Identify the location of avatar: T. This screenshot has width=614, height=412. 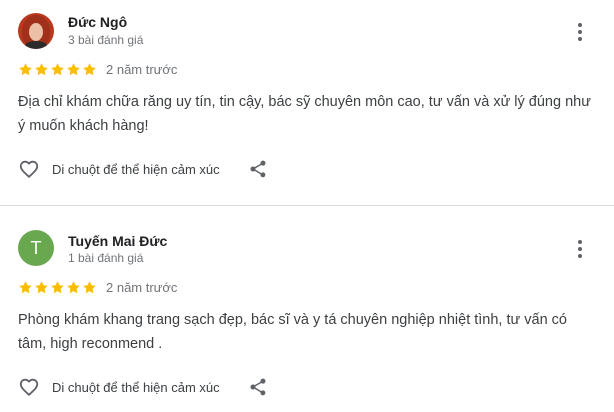
(36, 248).